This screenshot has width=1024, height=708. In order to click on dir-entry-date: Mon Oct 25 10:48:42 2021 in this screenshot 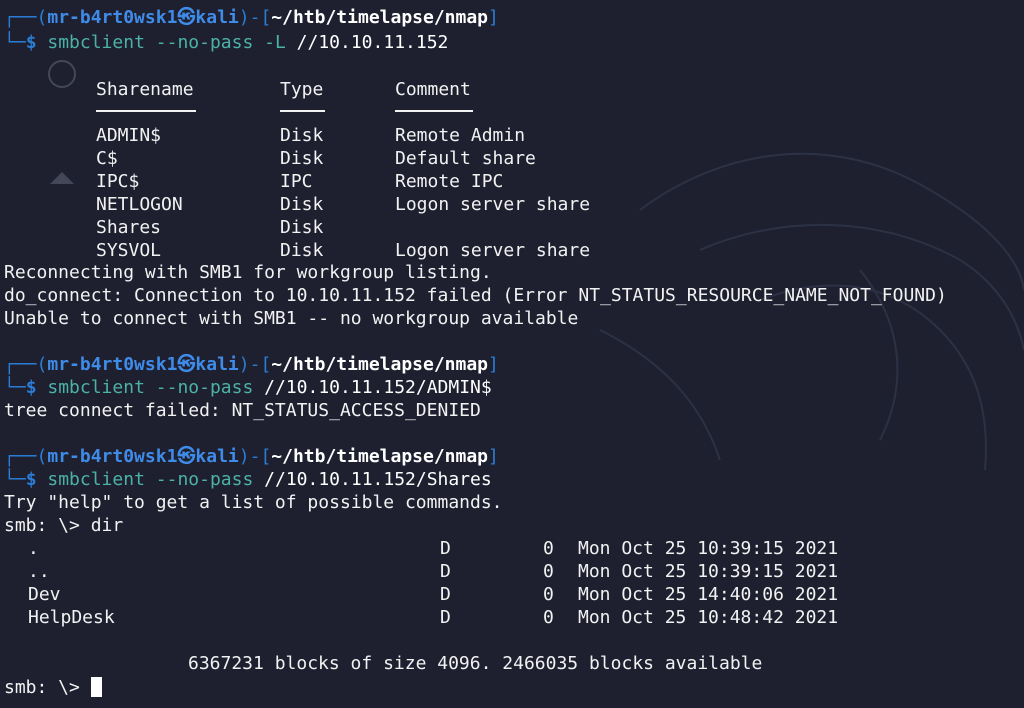, I will do `click(708, 617)`.